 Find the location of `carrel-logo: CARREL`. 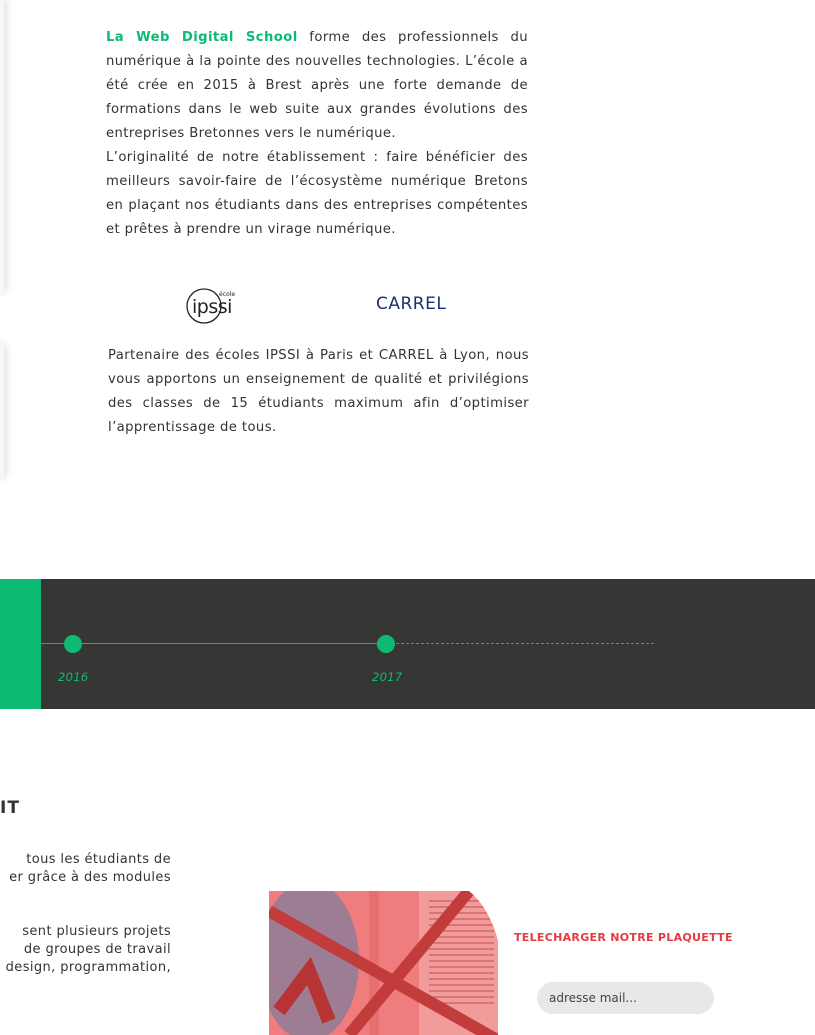

carrel-logo: CARREL is located at coordinates (411, 304).